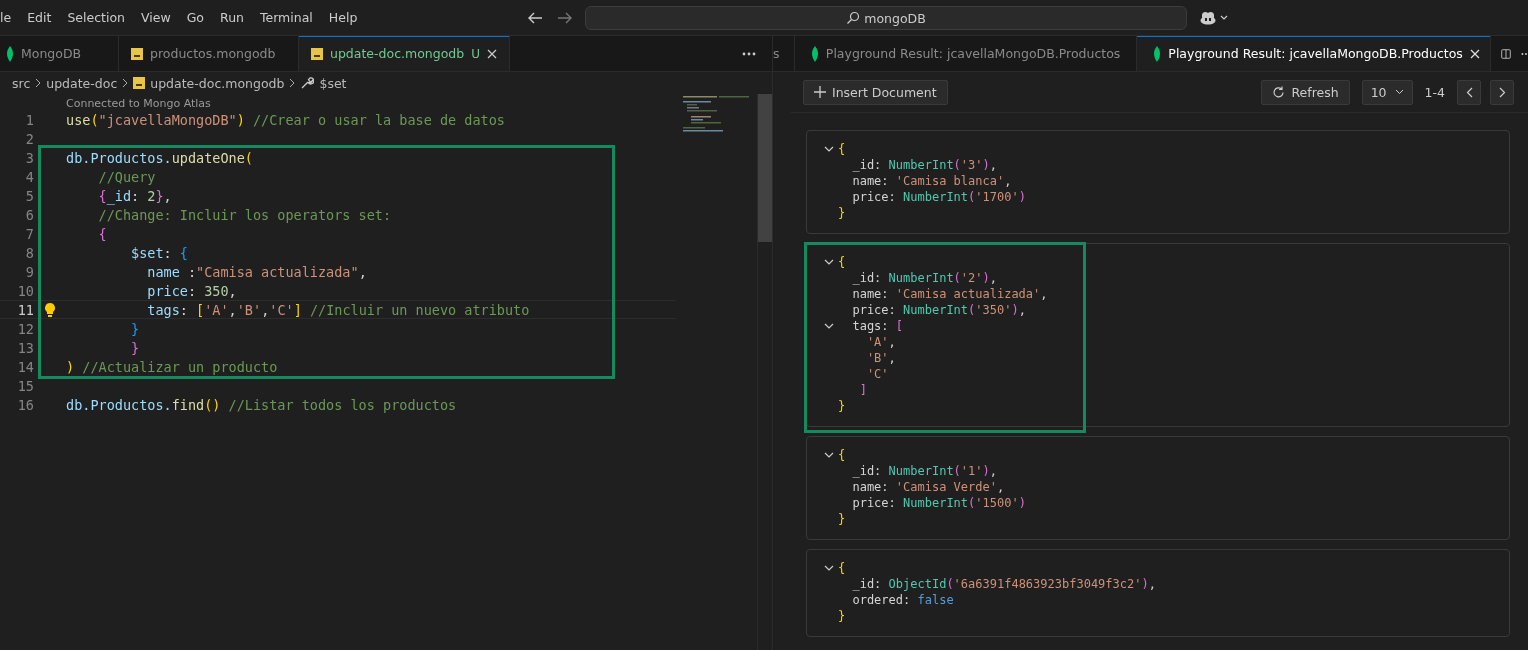 This screenshot has width=1528, height=650. I want to click on document-line: name: 'Camisa Verde',, so click(928, 487).